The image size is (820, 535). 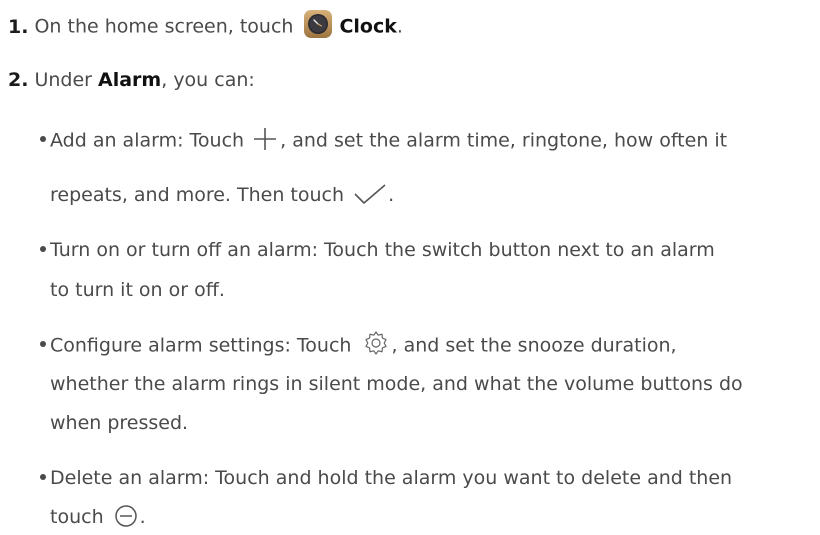 I want to click on bullet-text-after: , and set the snooze duration,, so click(x=534, y=345).